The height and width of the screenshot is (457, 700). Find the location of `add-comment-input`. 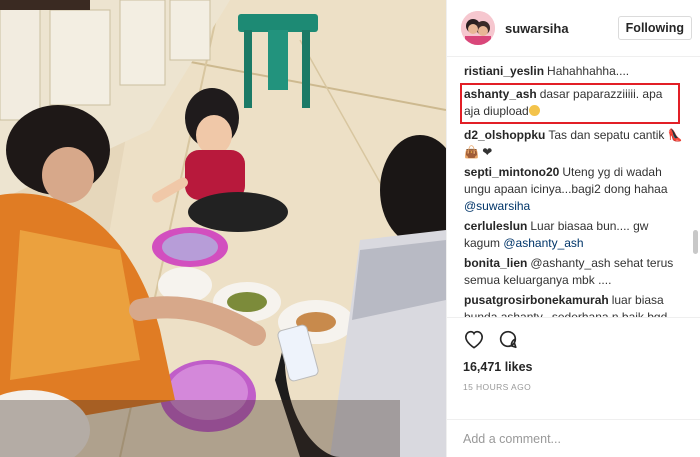

add-comment-input is located at coordinates (573, 438).